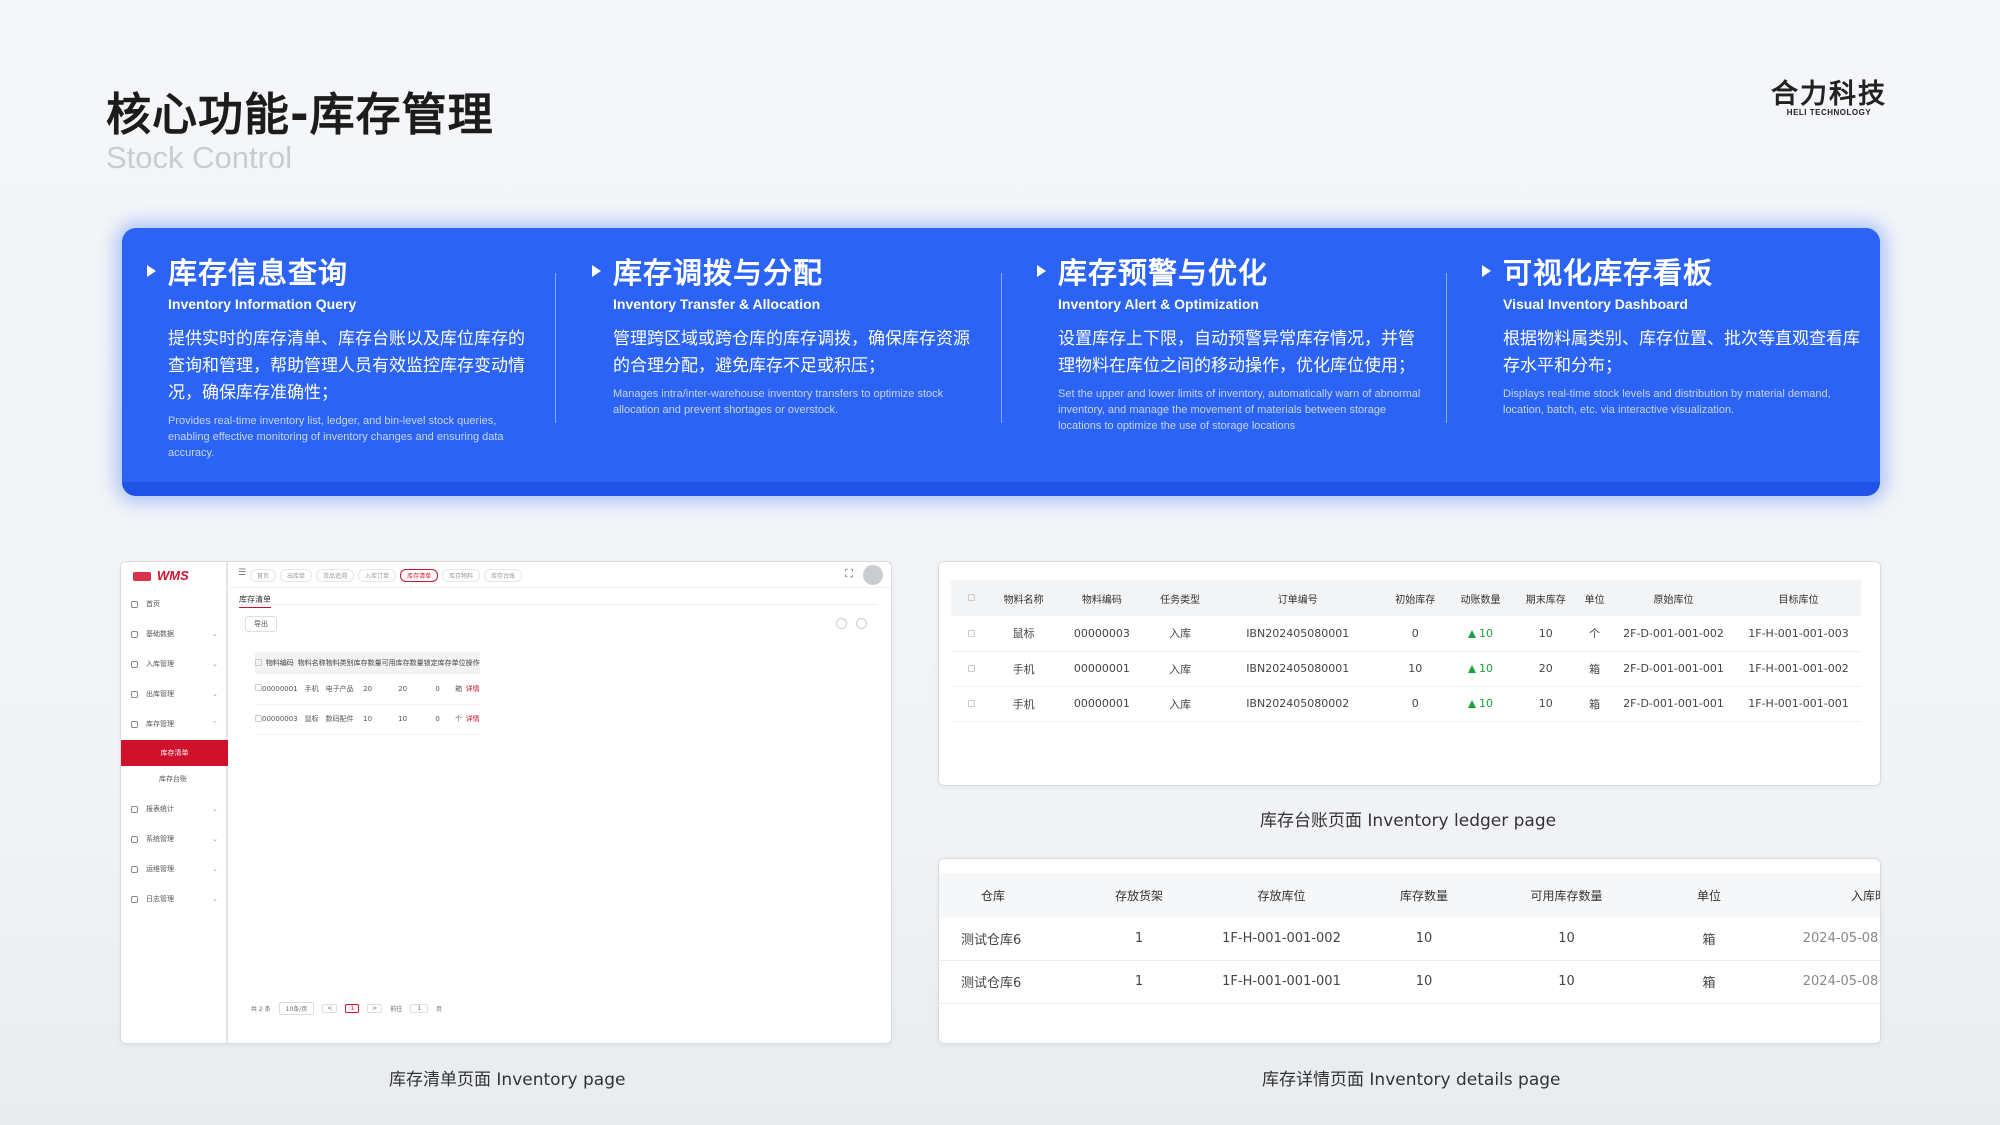 This screenshot has height=1125, width=2000. What do you see at coordinates (174, 809) in the screenshot?
I see `sidebar-item-reports: 报表统计 ⌄` at bounding box center [174, 809].